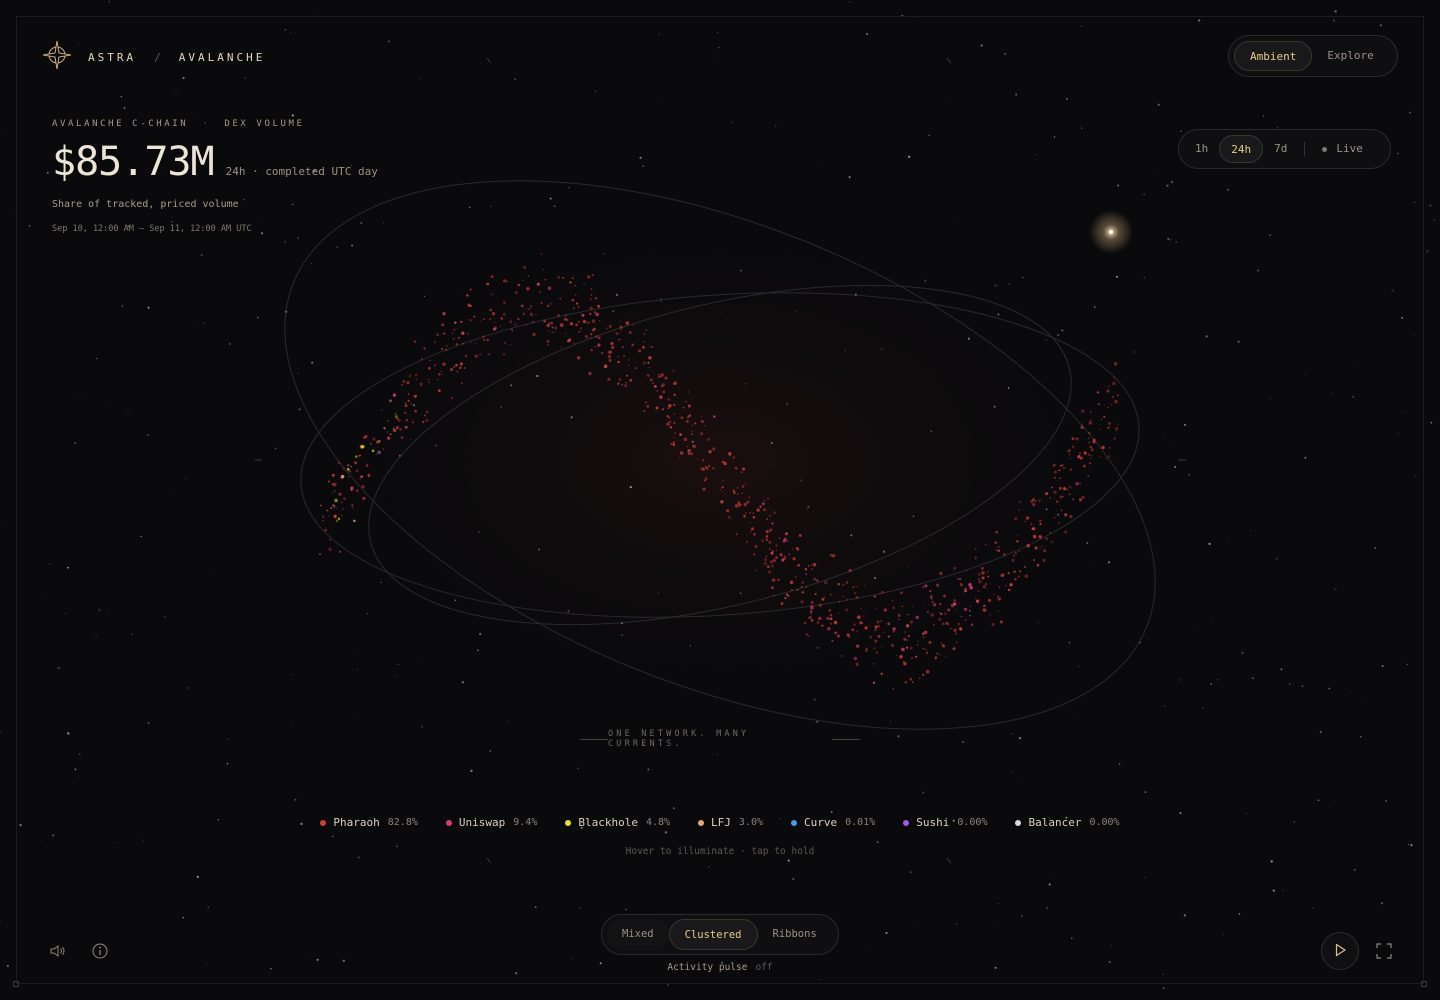 The image size is (1440, 1000). What do you see at coordinates (730, 822) in the screenshot?
I see `legend-item-lfj: LFJ 3.0%` at bounding box center [730, 822].